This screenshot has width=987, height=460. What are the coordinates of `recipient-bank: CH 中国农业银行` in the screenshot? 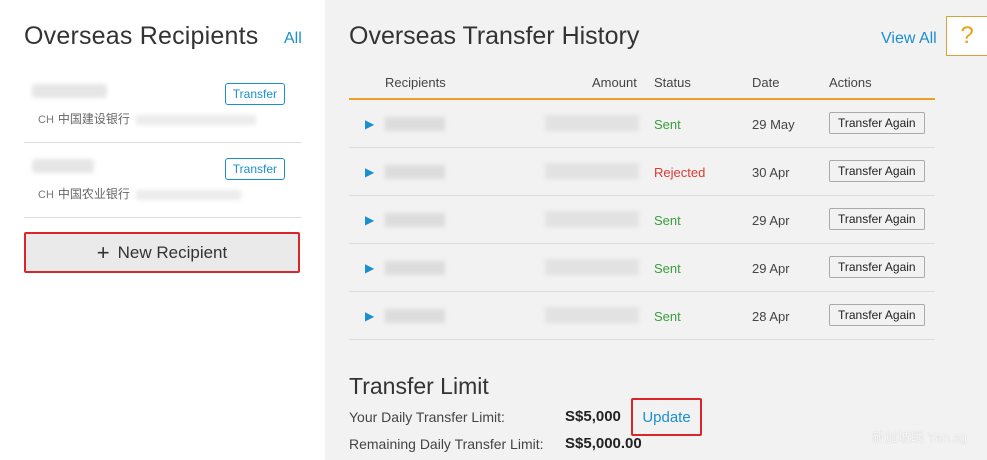 It's located at (139, 193).